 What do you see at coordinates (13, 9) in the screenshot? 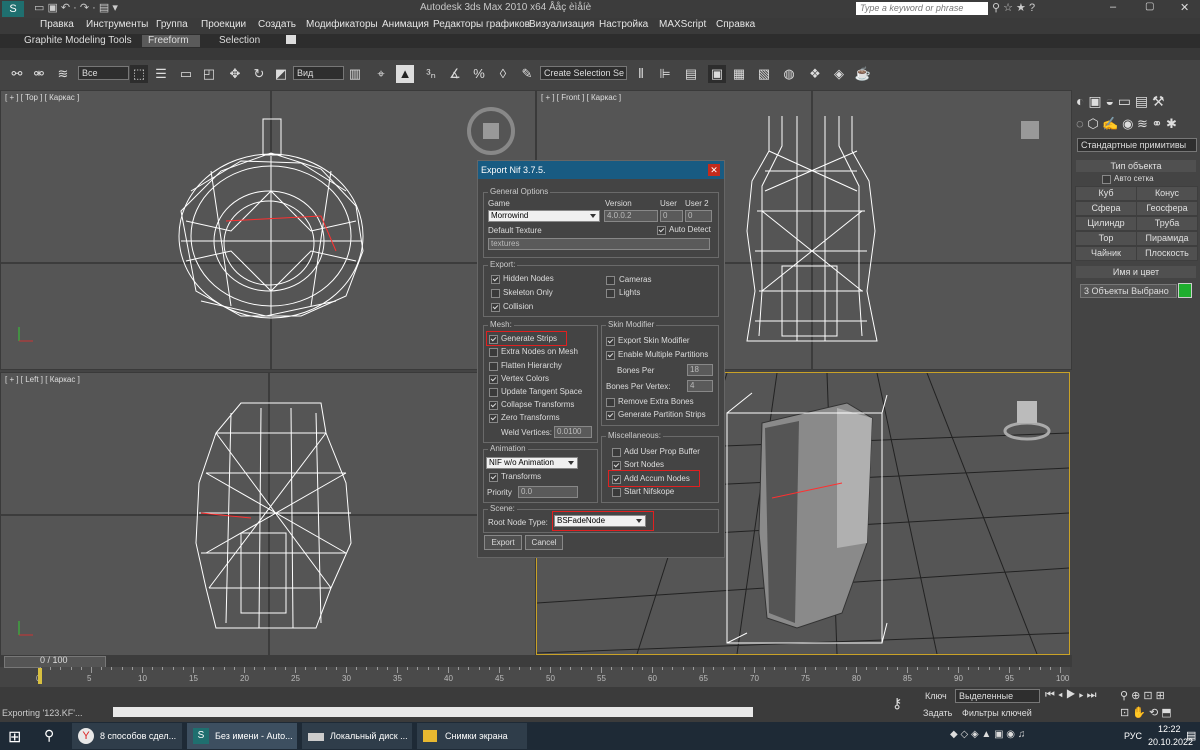
I see `app-logo-icon: S` at bounding box center [13, 9].